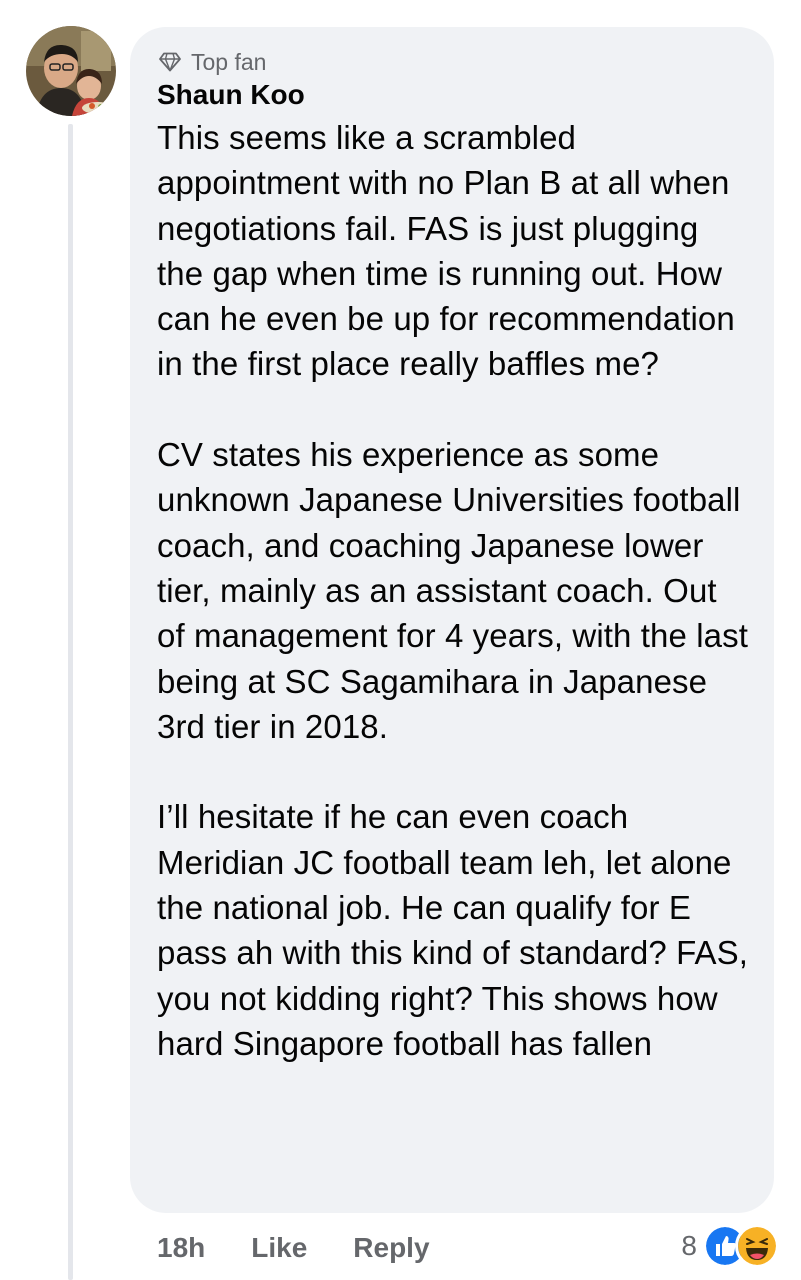 The height and width of the screenshot is (1280, 801). I want to click on author-name: Shaun Koo, so click(452, 95).